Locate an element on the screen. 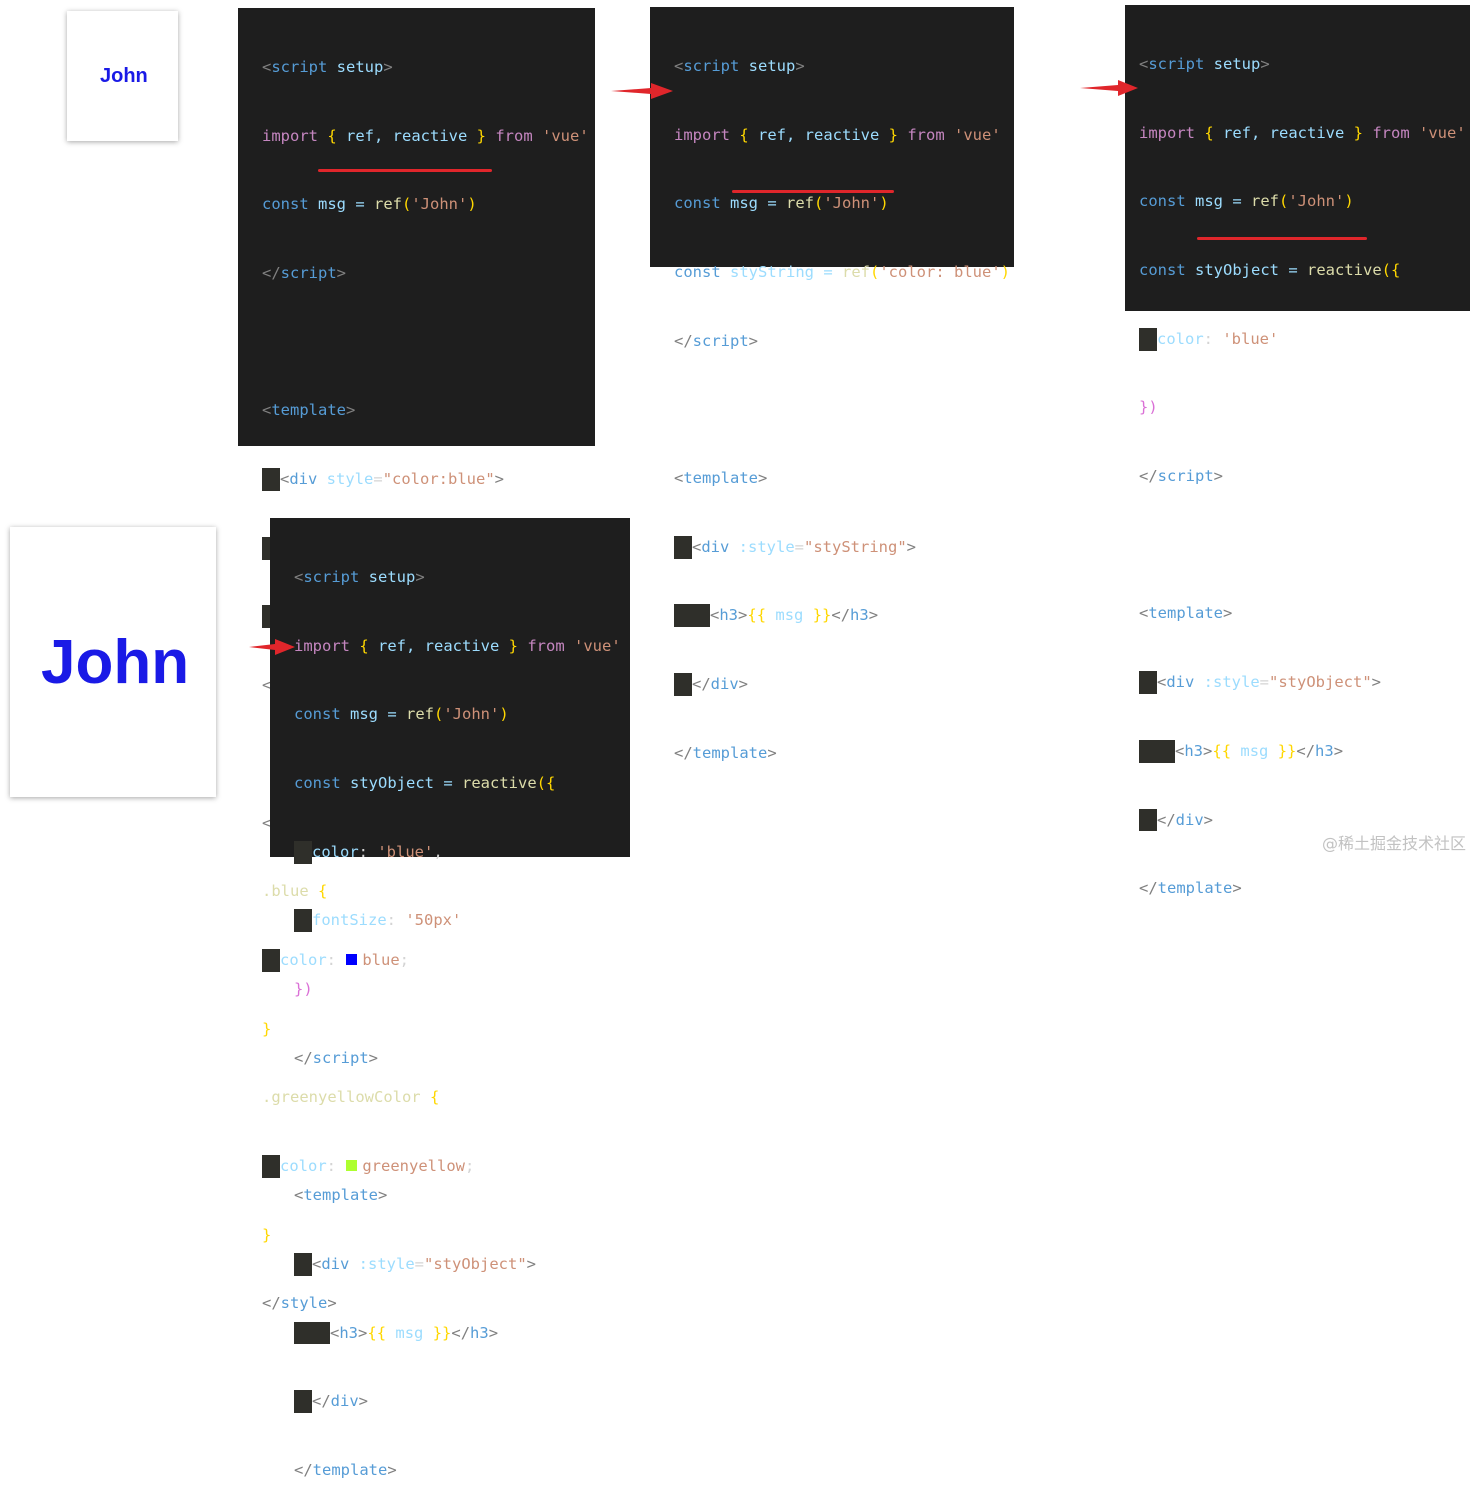 The width and height of the screenshot is (1474, 1505). code-token: from is located at coordinates (514, 135).